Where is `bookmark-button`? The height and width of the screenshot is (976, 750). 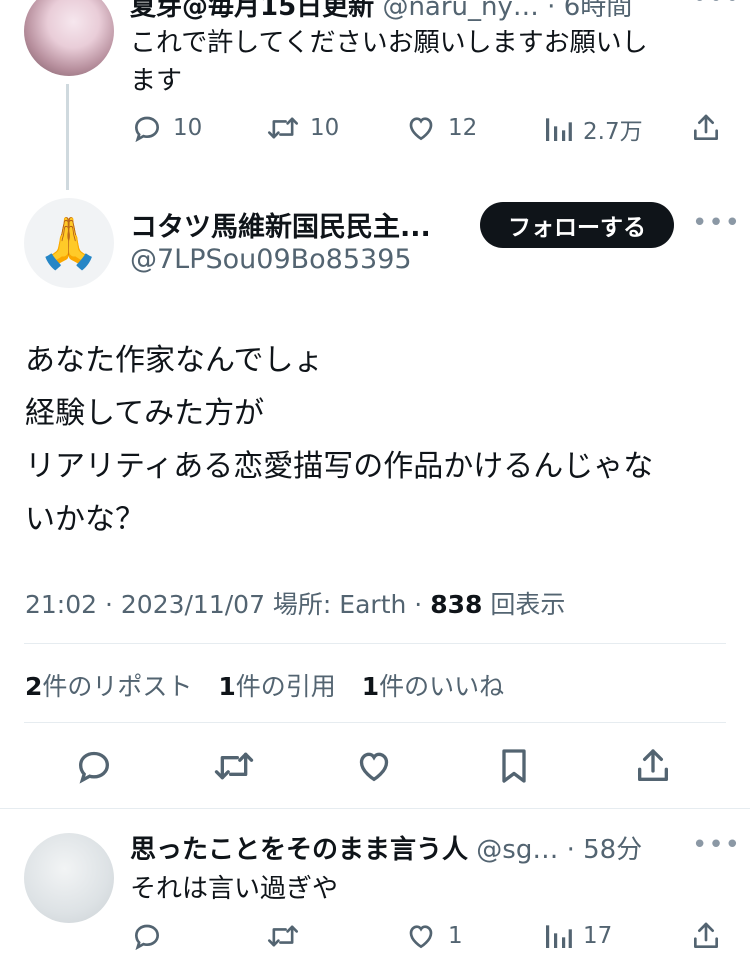 bookmark-button is located at coordinates (514, 766).